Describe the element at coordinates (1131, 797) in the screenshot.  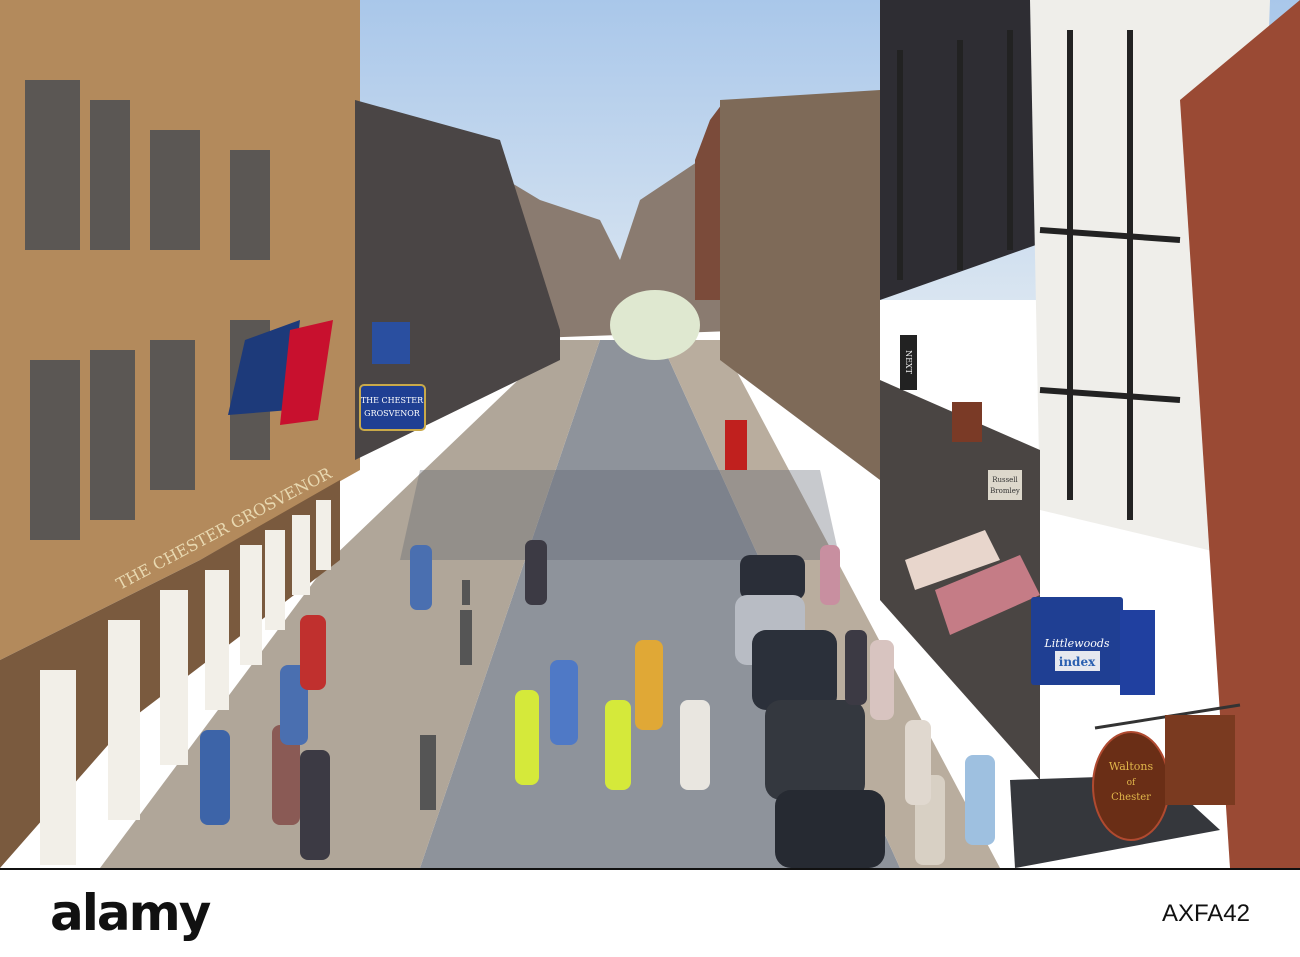
I see `chester-text: Chester` at that location.